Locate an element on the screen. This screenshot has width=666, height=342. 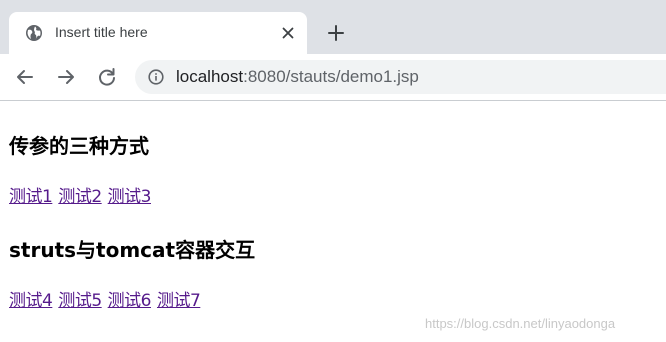
test-link-7: 测试7 is located at coordinates (179, 301).